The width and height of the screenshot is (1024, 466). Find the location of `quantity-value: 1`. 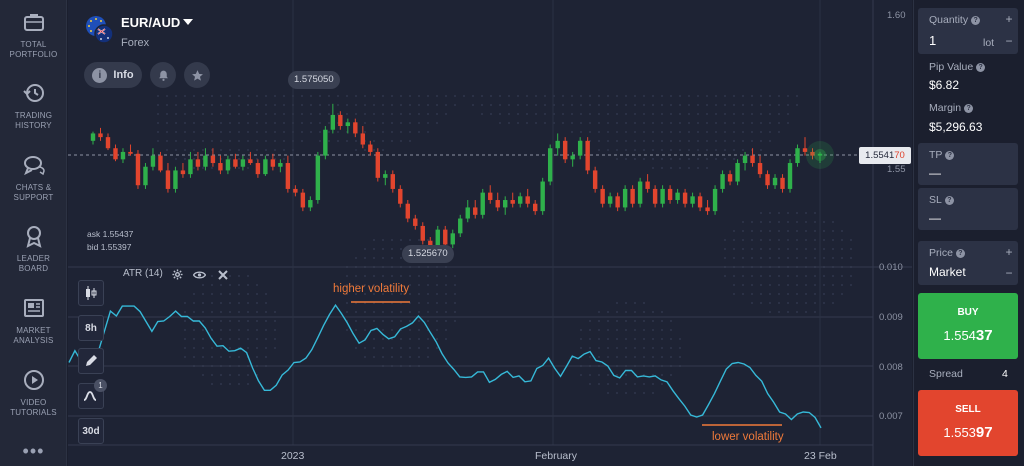

quantity-value: 1 is located at coordinates (932, 40).